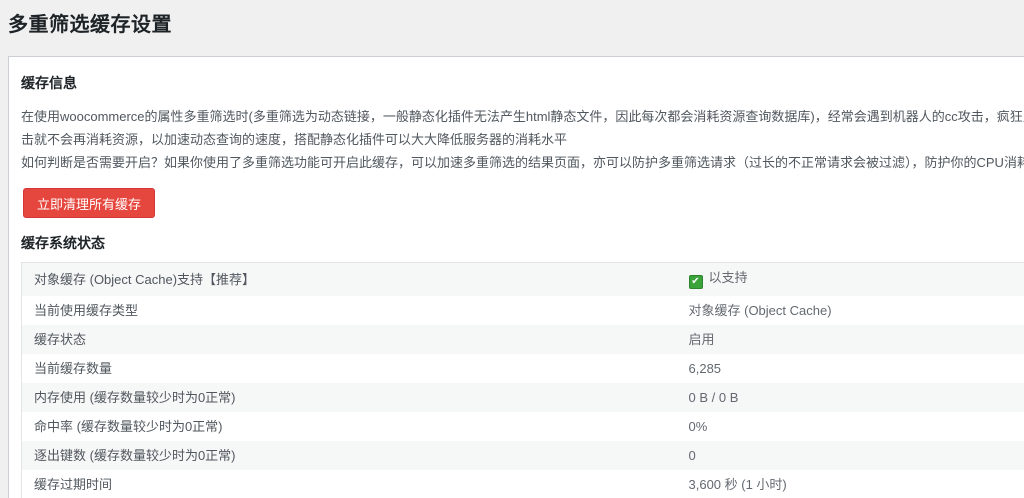 The image size is (1024, 498). I want to click on table-row: 对象缓存 (Object Cache)支持【推荐】 ✔ 以支持, so click(522, 279).